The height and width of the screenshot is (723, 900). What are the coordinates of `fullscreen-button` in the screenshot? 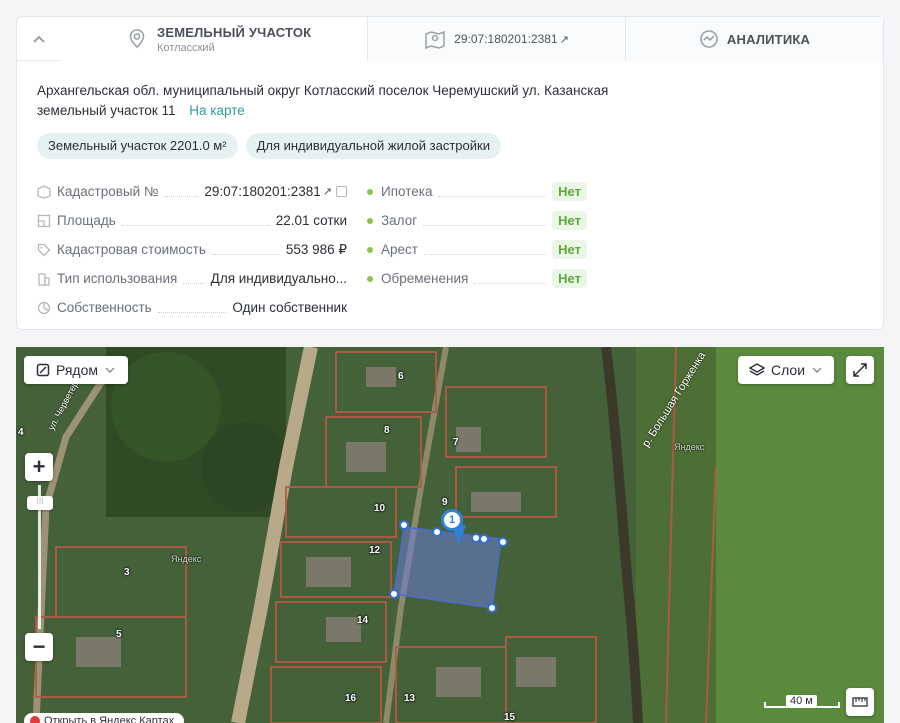 It's located at (860, 370).